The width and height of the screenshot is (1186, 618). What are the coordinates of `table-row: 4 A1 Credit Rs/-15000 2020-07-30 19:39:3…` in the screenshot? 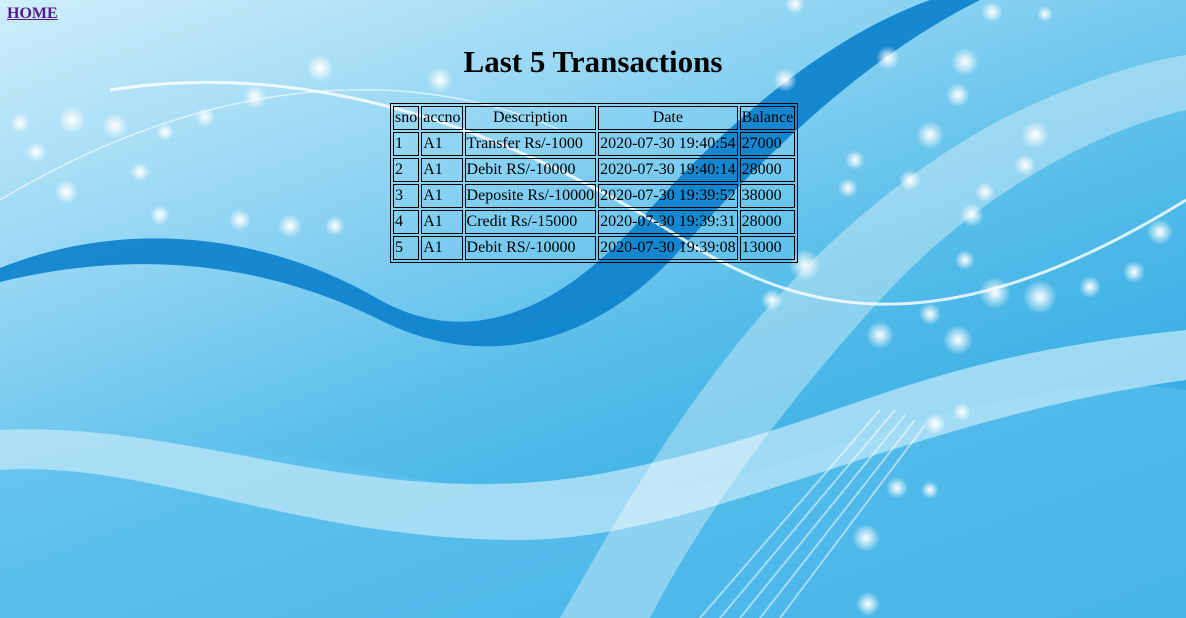 It's located at (594, 222).